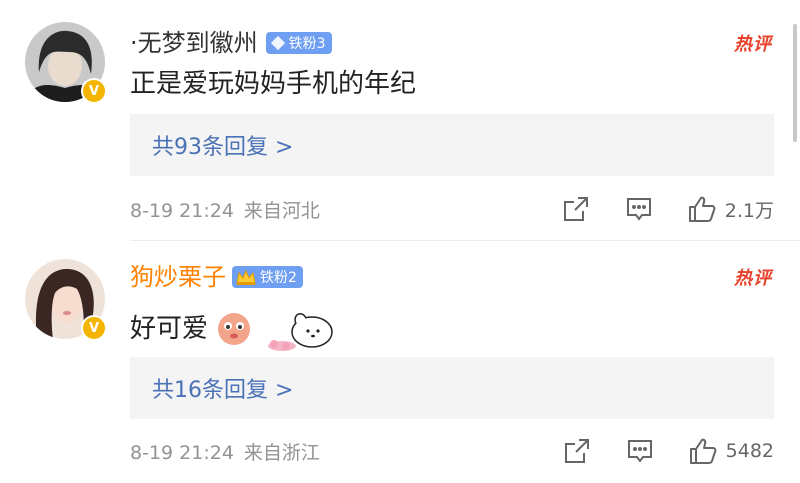  Describe the element at coordinates (452, 451) in the screenshot. I see `meta-row: 8-19 21:24 来自浙江 5482` at that location.